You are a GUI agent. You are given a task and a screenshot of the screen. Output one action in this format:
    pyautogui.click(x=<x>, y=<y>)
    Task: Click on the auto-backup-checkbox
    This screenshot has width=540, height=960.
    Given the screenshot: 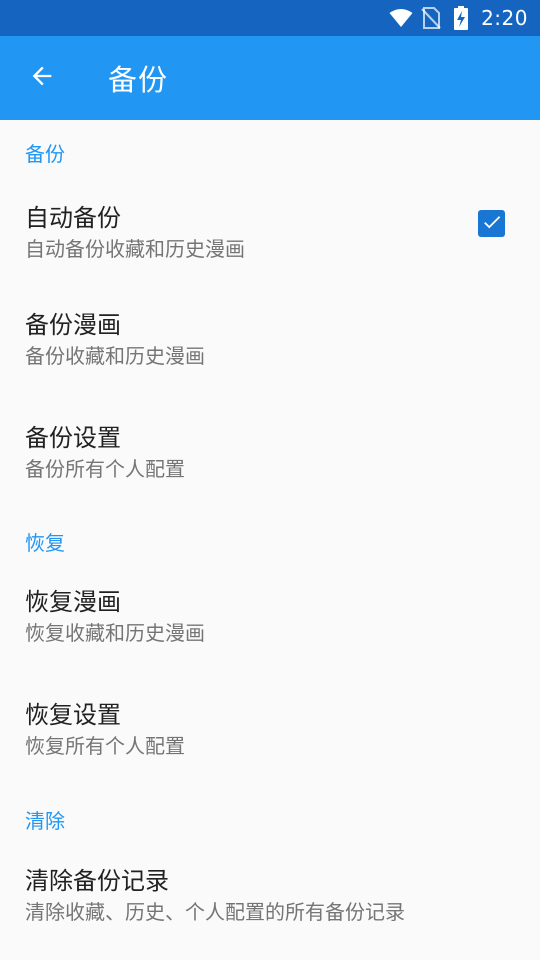 What is the action you would take?
    pyautogui.click(x=491, y=223)
    